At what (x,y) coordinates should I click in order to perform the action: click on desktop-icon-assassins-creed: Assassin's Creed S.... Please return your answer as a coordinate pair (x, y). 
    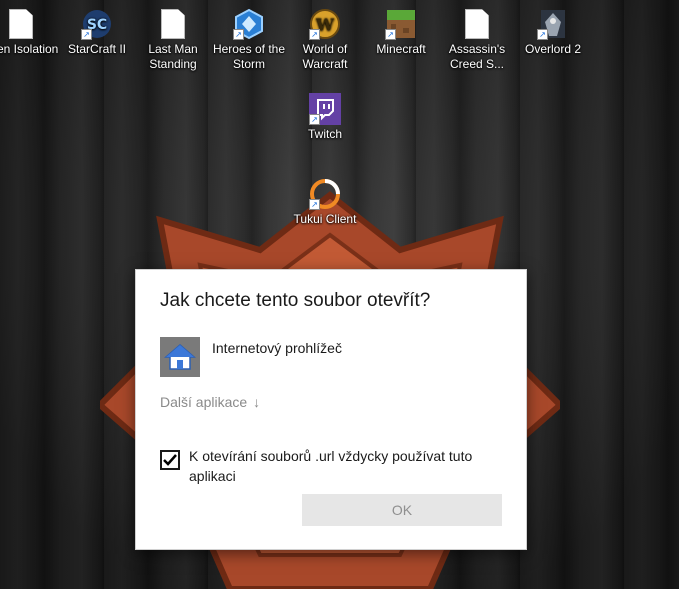
    Looking at the image, I should click on (477, 40).